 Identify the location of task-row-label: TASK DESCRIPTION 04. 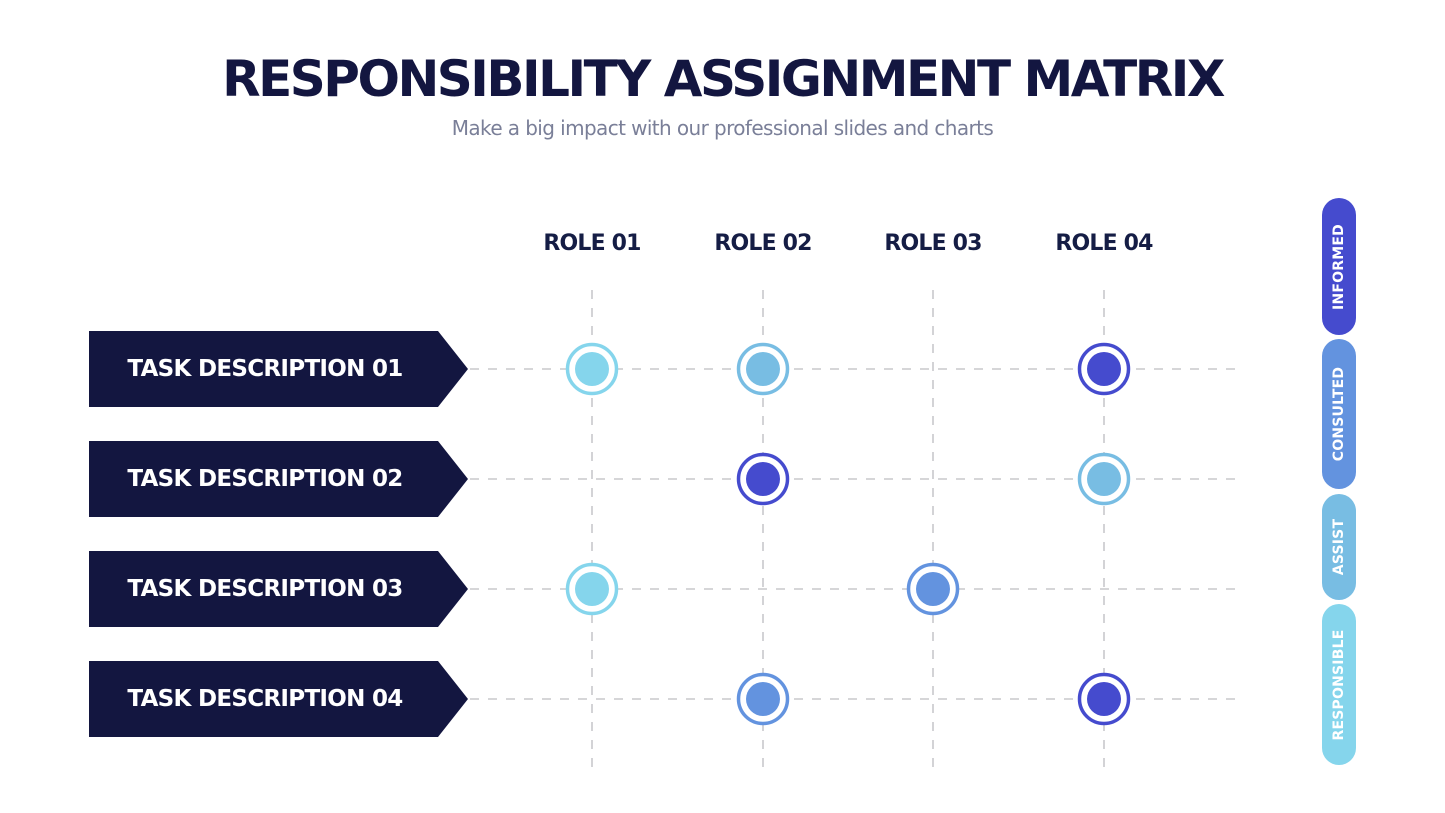
(278, 699).